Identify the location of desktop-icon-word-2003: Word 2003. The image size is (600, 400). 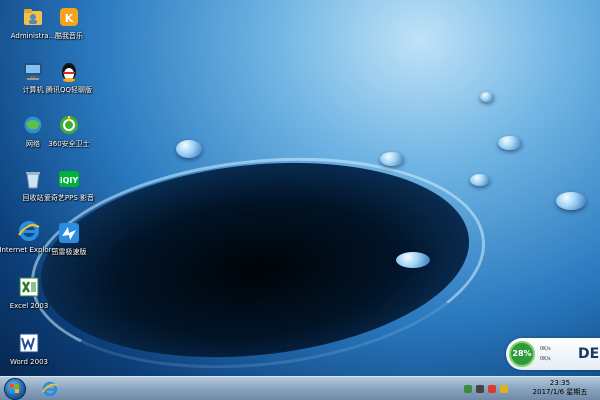
(31, 348).